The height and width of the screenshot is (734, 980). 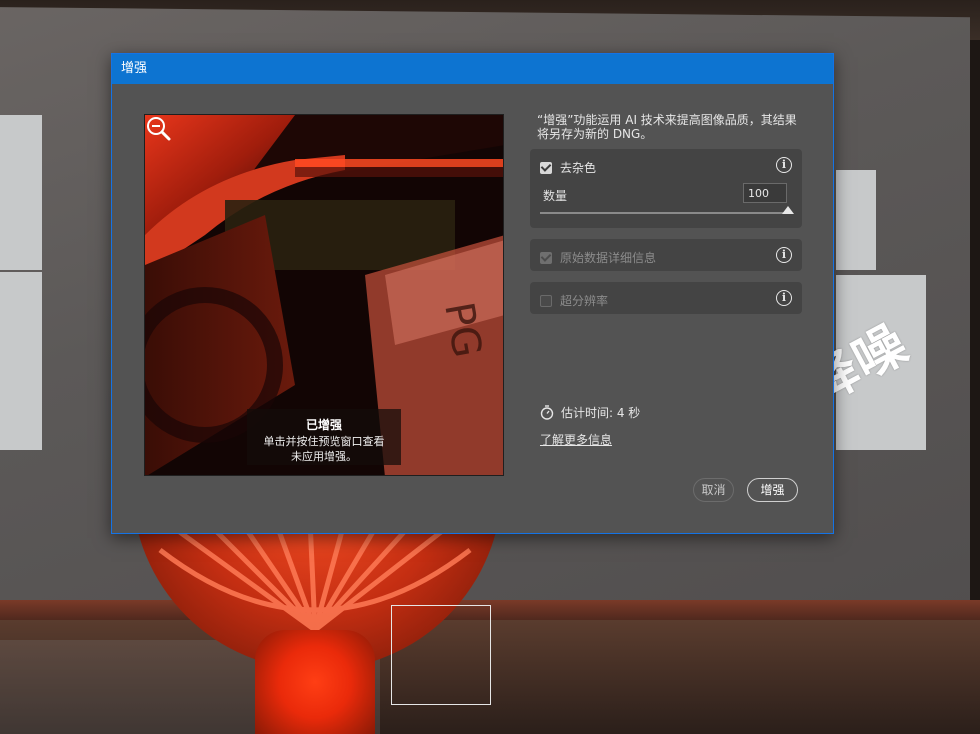 I want to click on denoise-row: 去杂色, so click(x=568, y=167).